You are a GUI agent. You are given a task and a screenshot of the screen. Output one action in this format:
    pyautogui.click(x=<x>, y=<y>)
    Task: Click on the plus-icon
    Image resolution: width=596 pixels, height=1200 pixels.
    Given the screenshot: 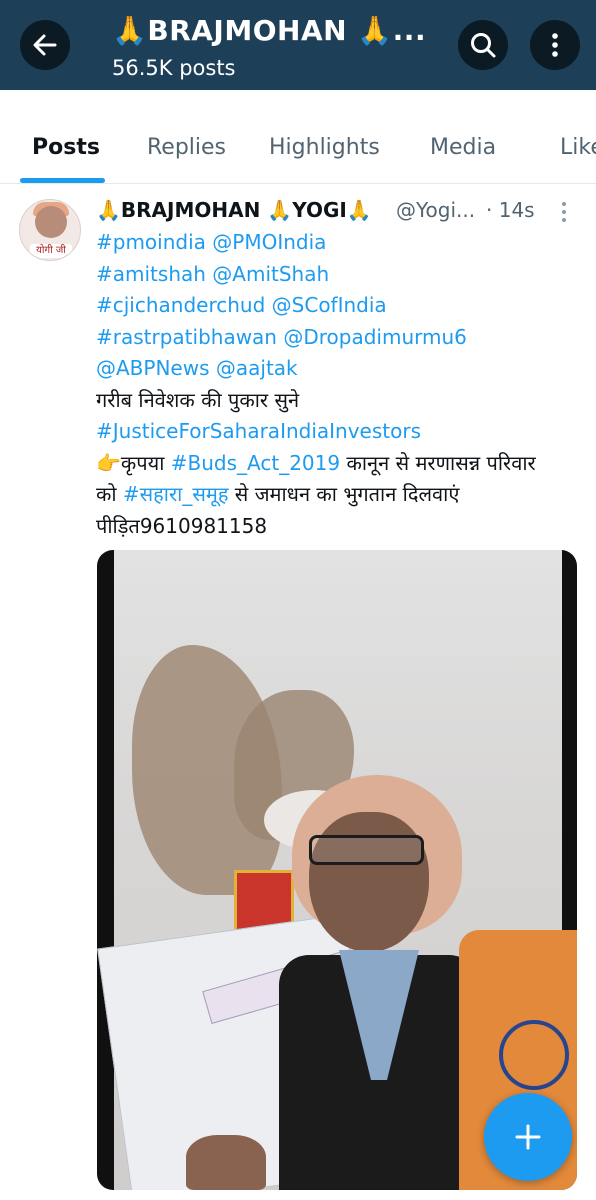 What is the action you would take?
    pyautogui.click(x=528, y=1137)
    